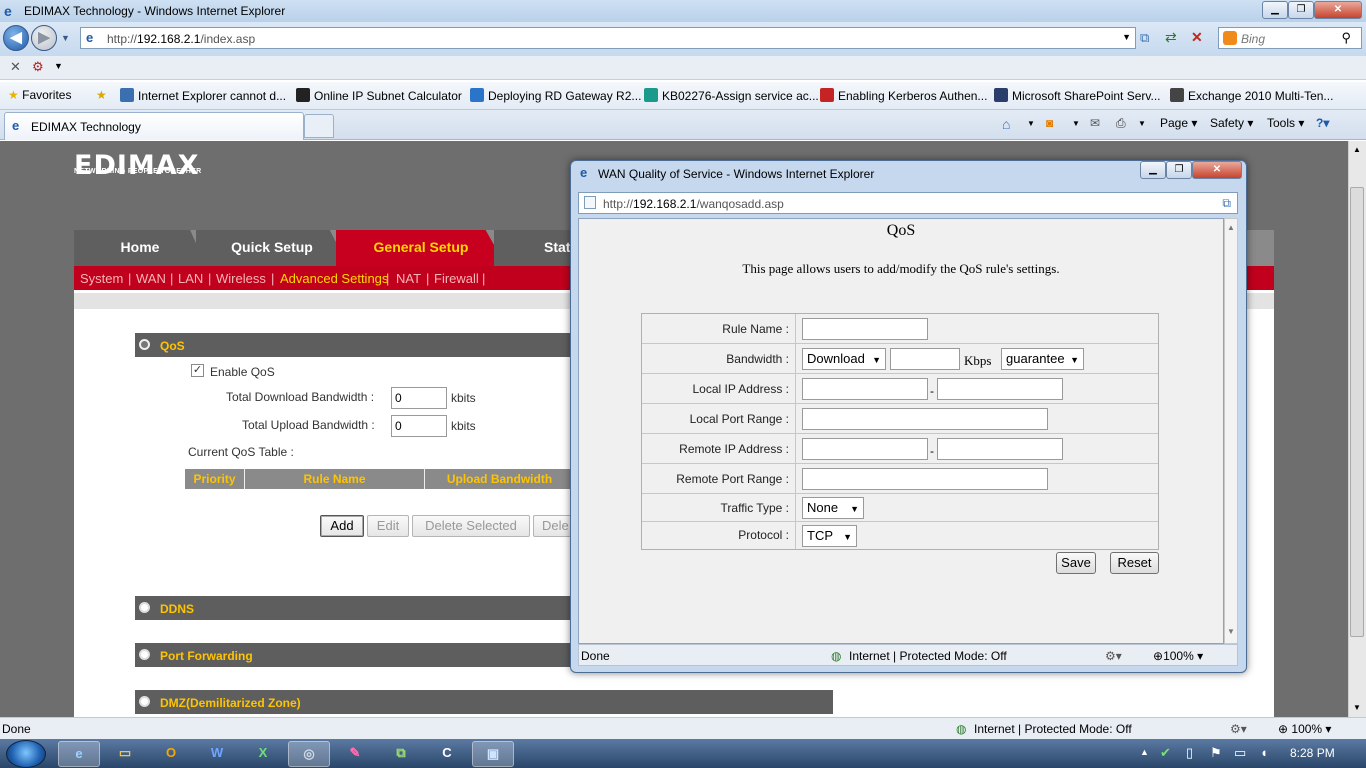  What do you see at coordinates (1357, 412) in the screenshot?
I see `scroll-thumb` at bounding box center [1357, 412].